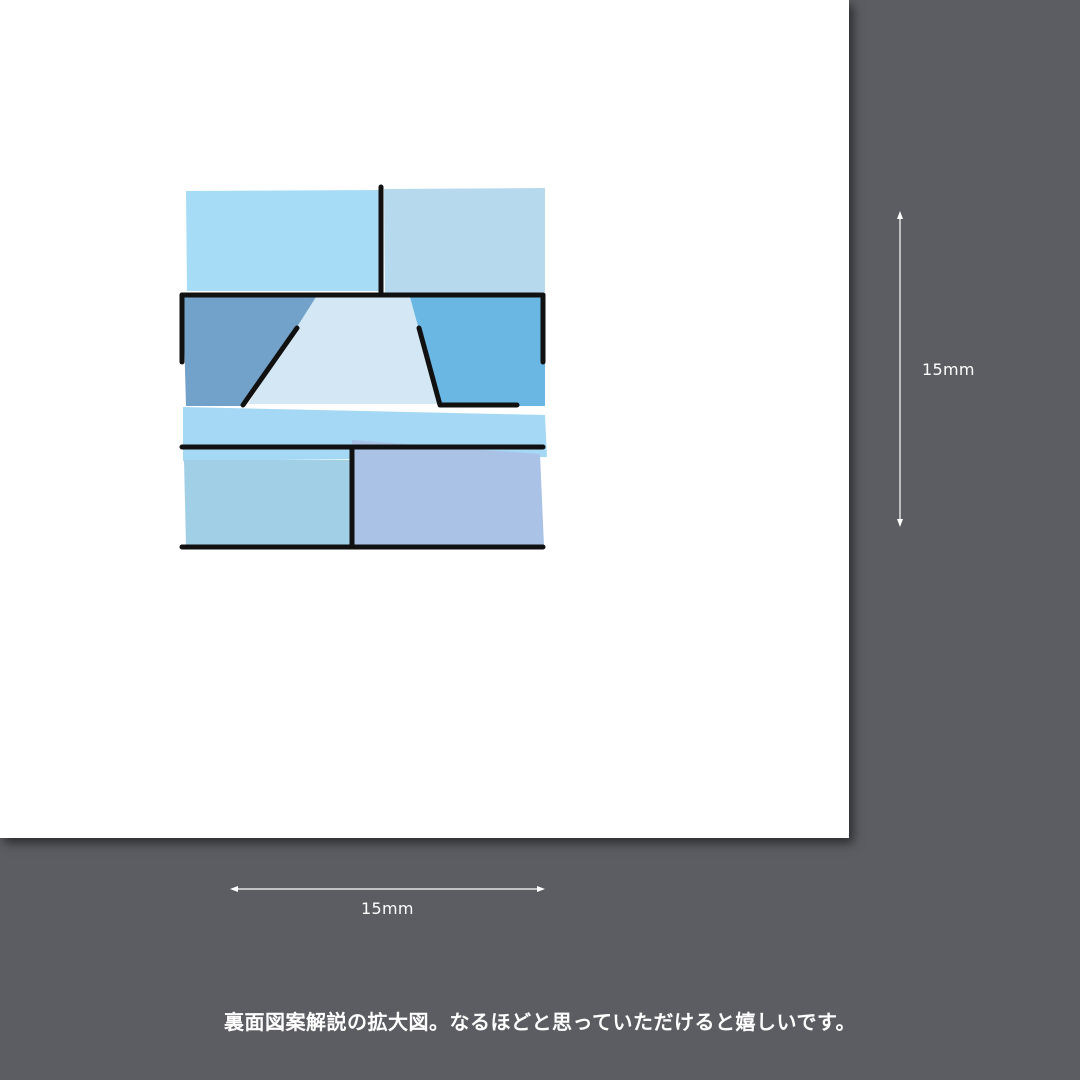 The height and width of the screenshot is (1080, 1080). I want to click on dimension-height-arrow, so click(900, 369).